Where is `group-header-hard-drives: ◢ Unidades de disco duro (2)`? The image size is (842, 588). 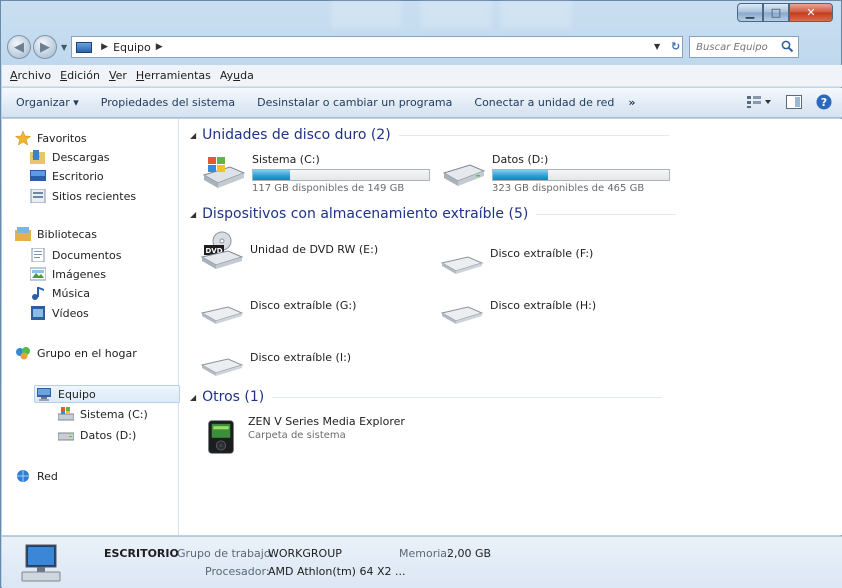
group-header-hard-drives: ◢ Unidades de disco duro (2) is located at coordinates (429, 135).